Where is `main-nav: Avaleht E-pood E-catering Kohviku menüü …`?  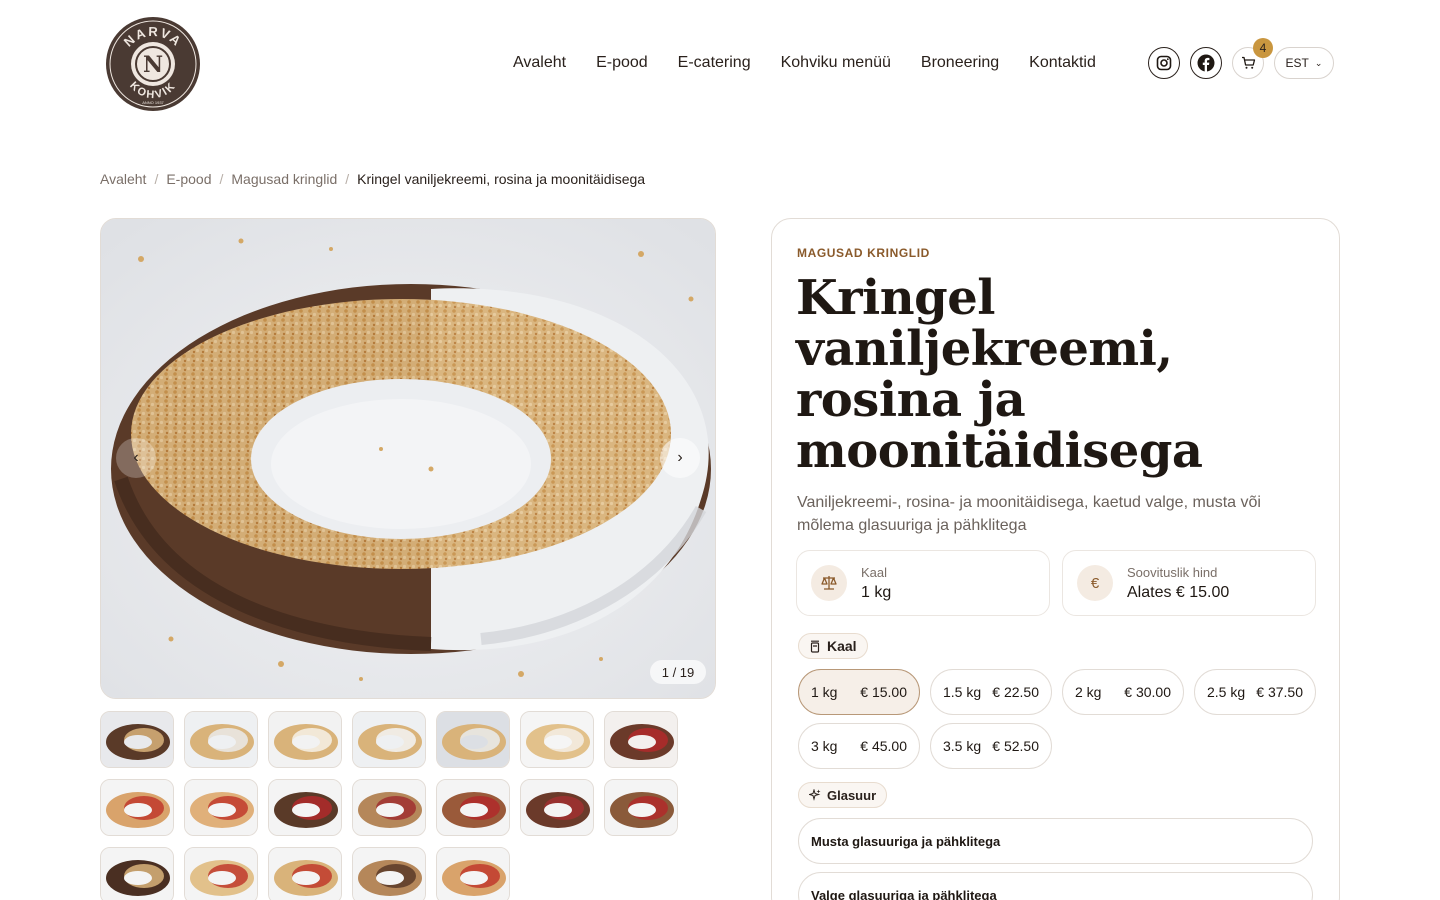 main-nav: Avaleht E-pood E-catering Kohviku menüü … is located at coordinates (804, 63).